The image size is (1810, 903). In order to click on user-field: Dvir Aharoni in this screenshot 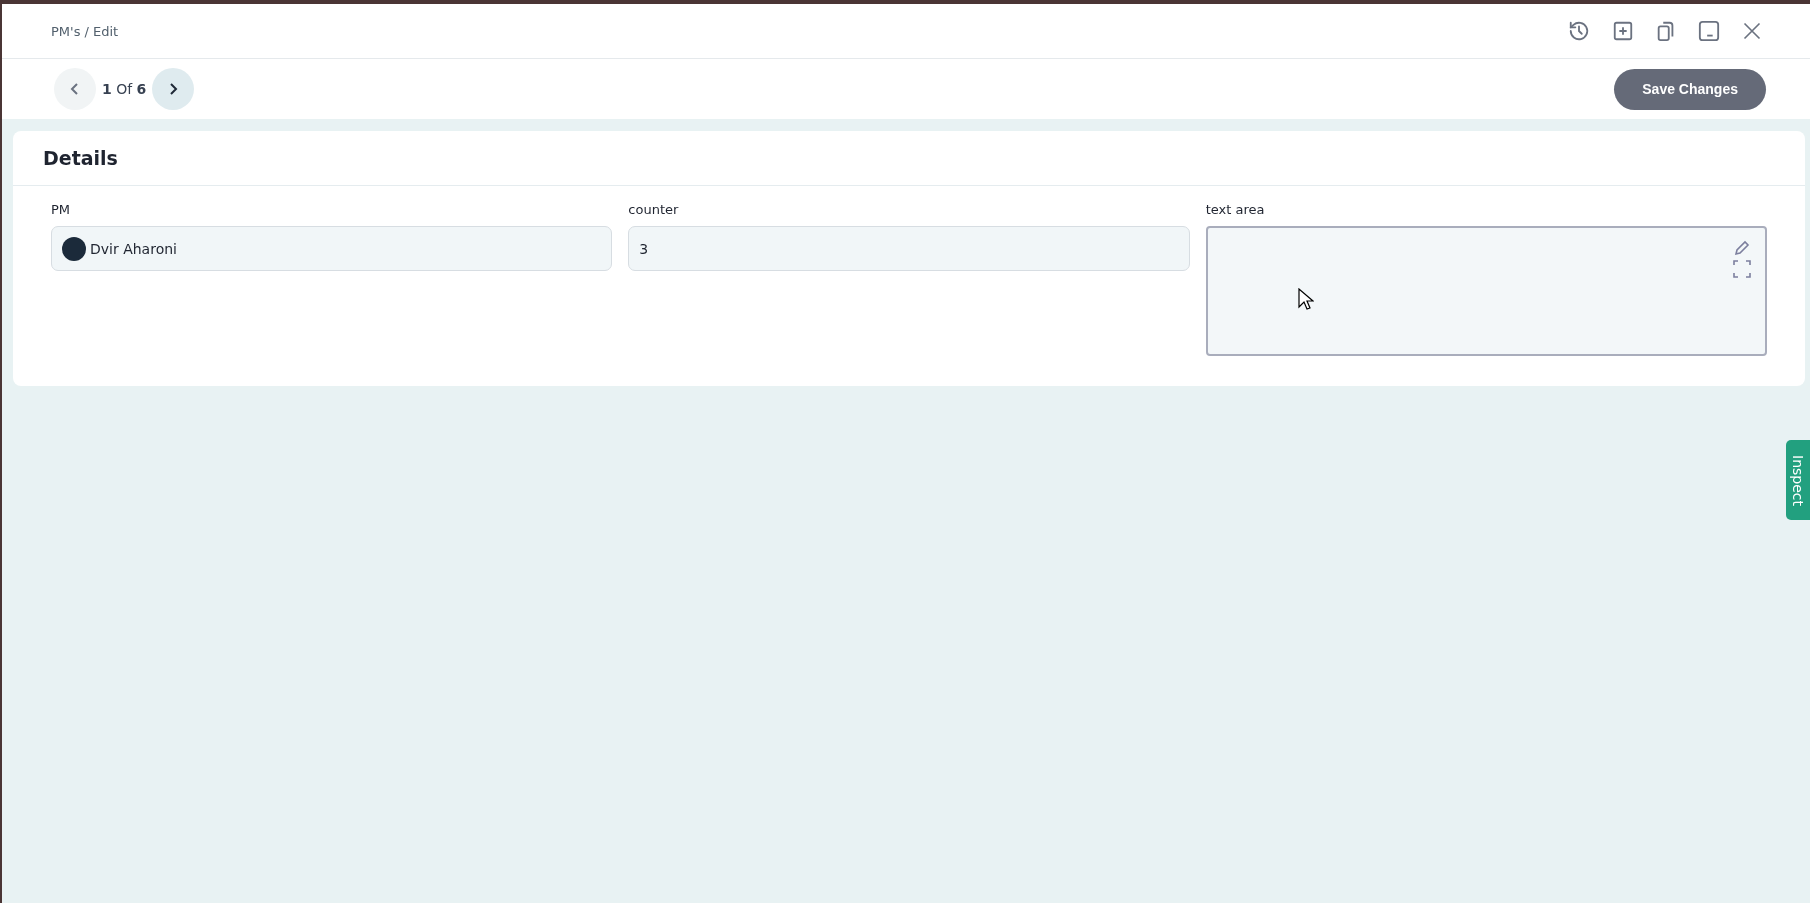, I will do `click(332, 248)`.